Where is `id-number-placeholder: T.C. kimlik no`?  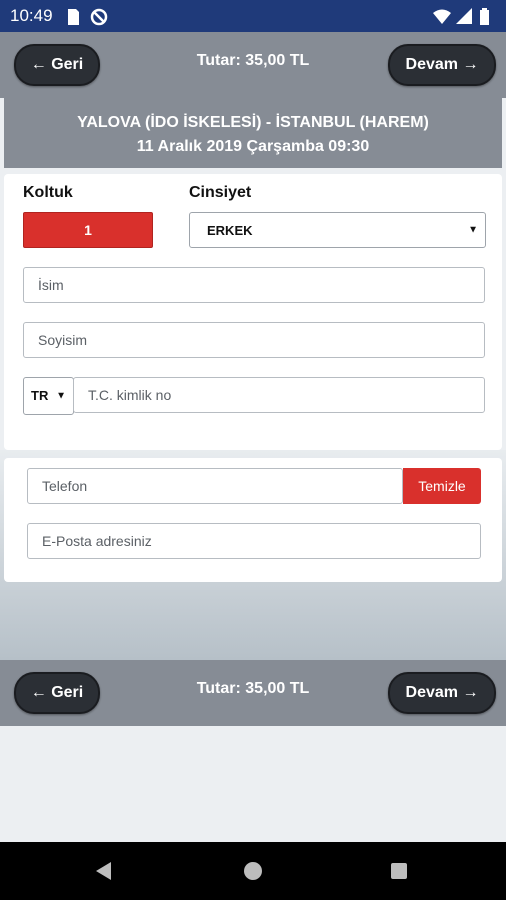
id-number-placeholder: T.C. kimlik no is located at coordinates (130, 395).